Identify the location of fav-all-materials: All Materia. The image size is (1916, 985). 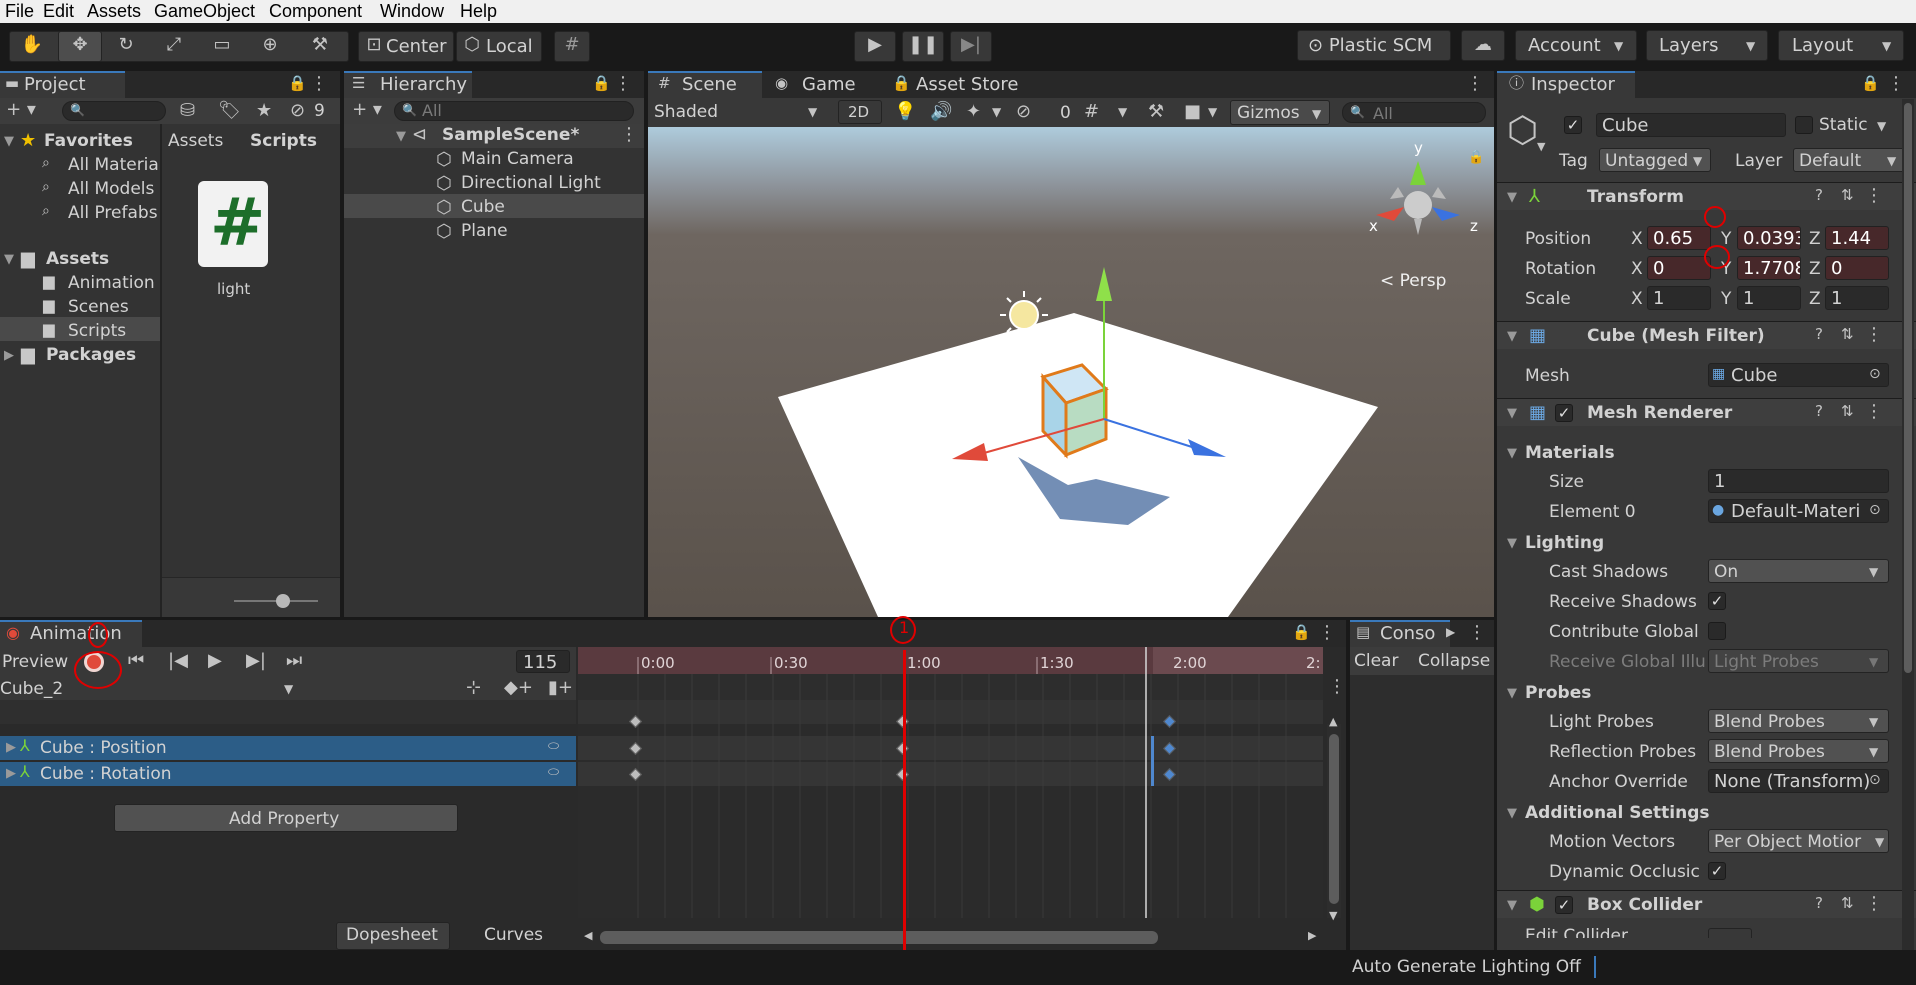
(113, 165).